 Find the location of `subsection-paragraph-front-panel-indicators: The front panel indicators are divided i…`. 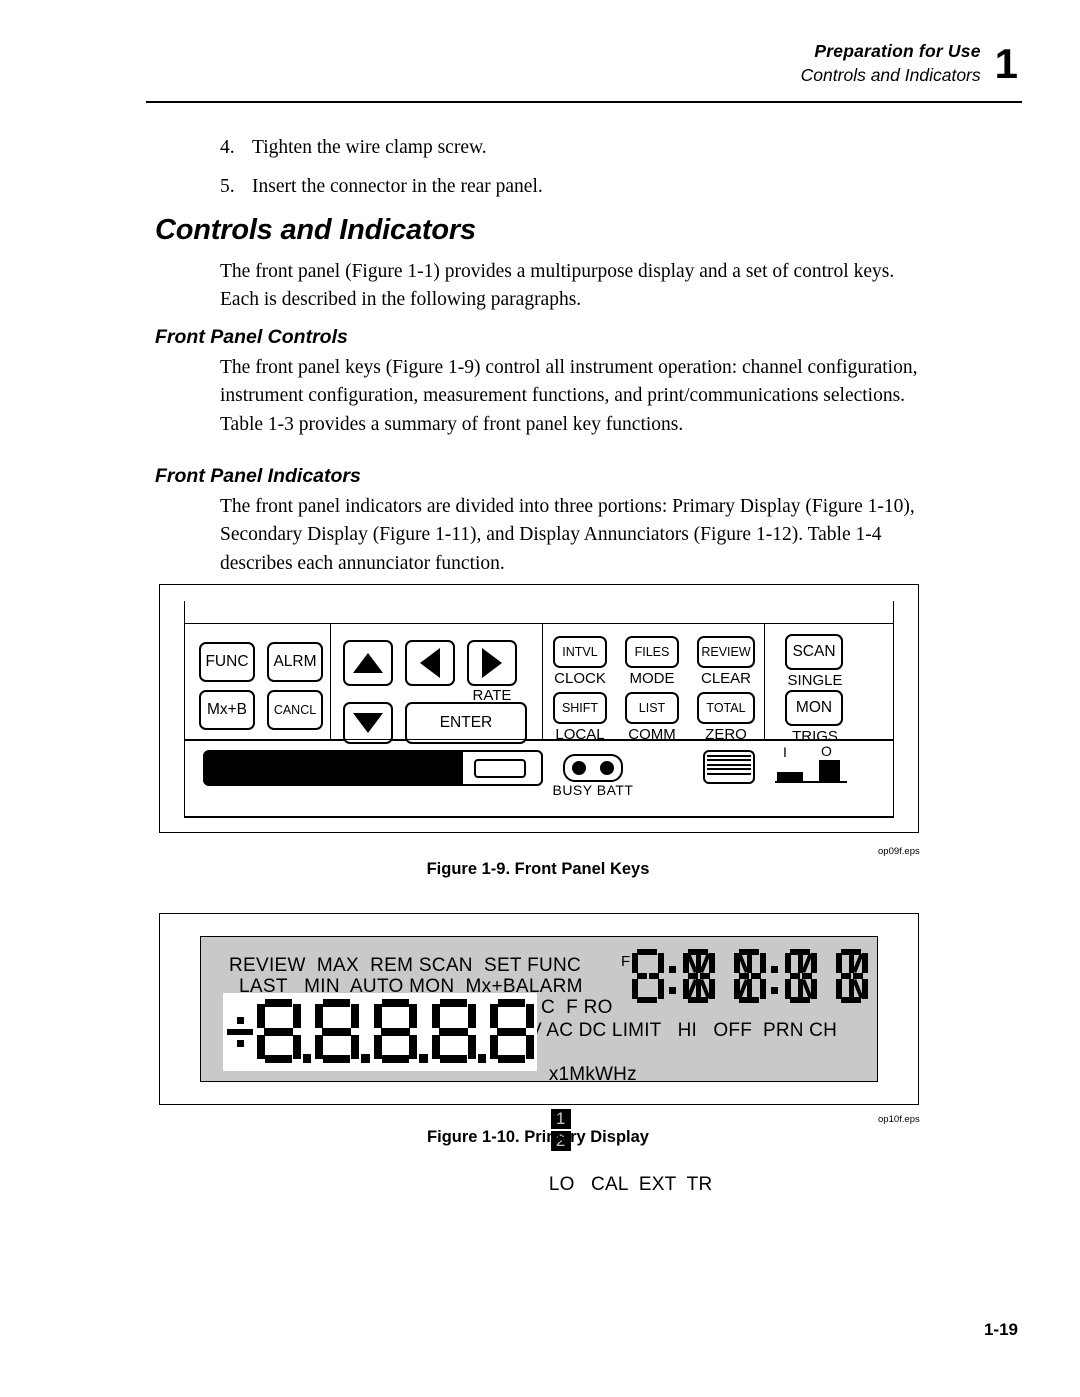

subsection-paragraph-front-panel-indicators: The front panel indicators are divided i… is located at coordinates (567, 535).